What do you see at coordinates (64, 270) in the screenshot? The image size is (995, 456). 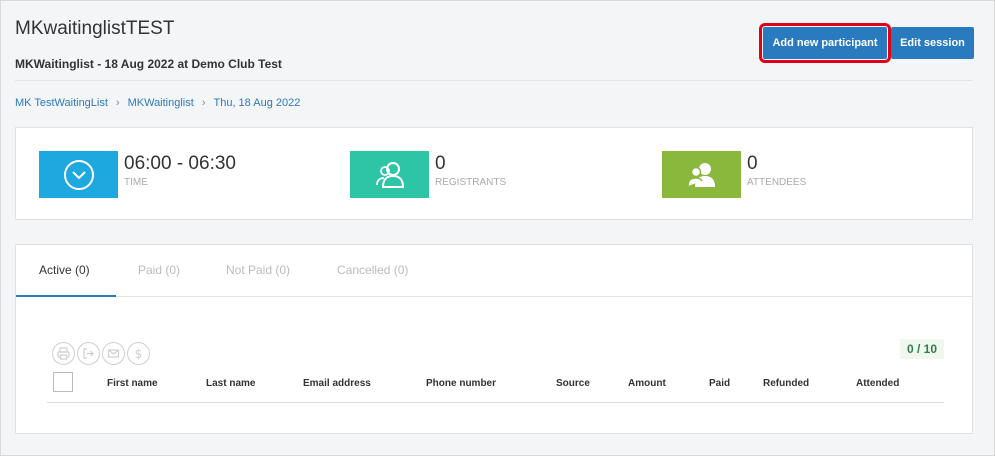 I see `tab-active: Active (0)` at bounding box center [64, 270].